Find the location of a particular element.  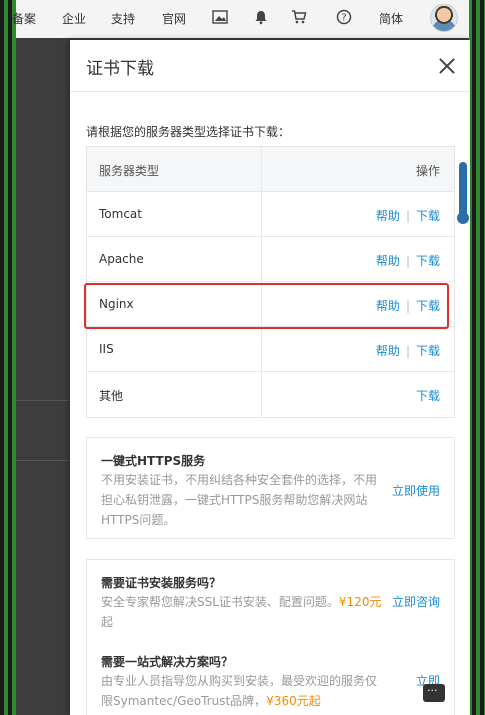

install-service-price: ¥120元 is located at coordinates (360, 602).